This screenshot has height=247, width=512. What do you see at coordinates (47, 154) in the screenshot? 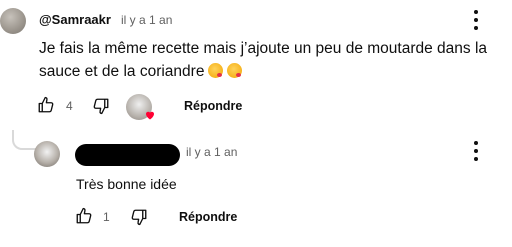
I see `reply-avatar` at bounding box center [47, 154].